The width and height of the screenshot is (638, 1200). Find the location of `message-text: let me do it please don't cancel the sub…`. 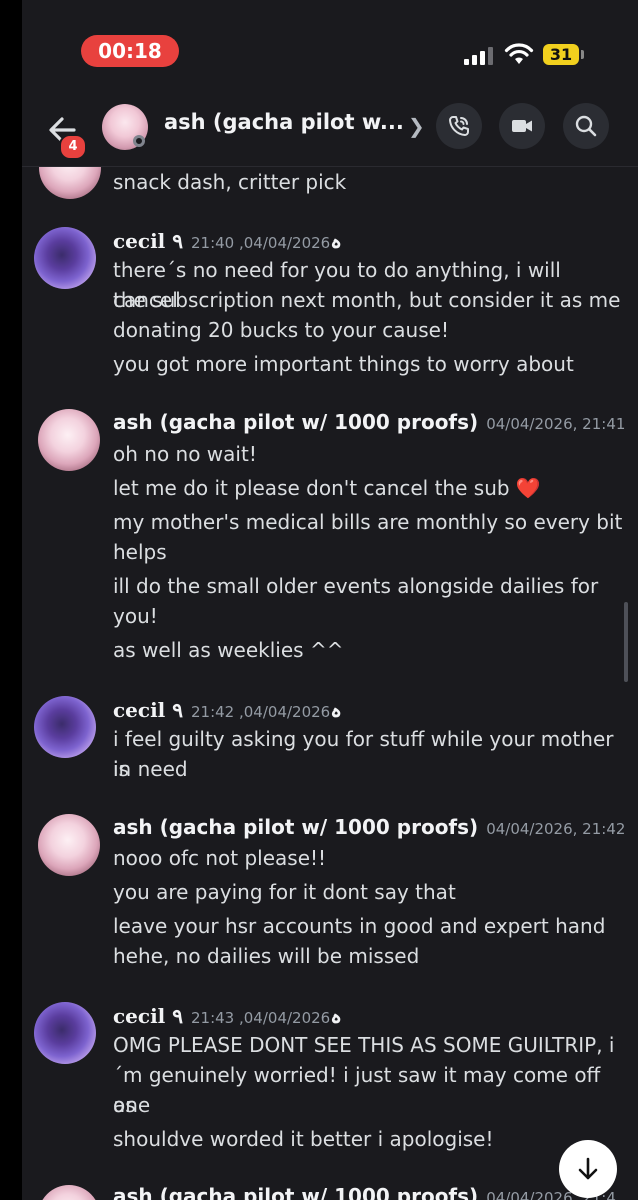

message-text: let me do it please don't cancel the sub… is located at coordinates (368, 488).